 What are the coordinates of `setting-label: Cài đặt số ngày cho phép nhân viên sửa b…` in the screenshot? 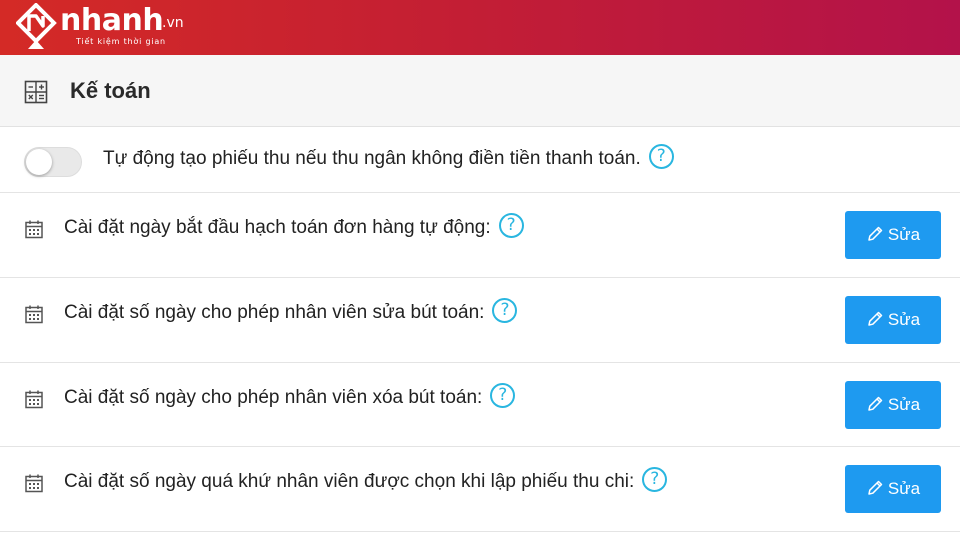 It's located at (291, 312).